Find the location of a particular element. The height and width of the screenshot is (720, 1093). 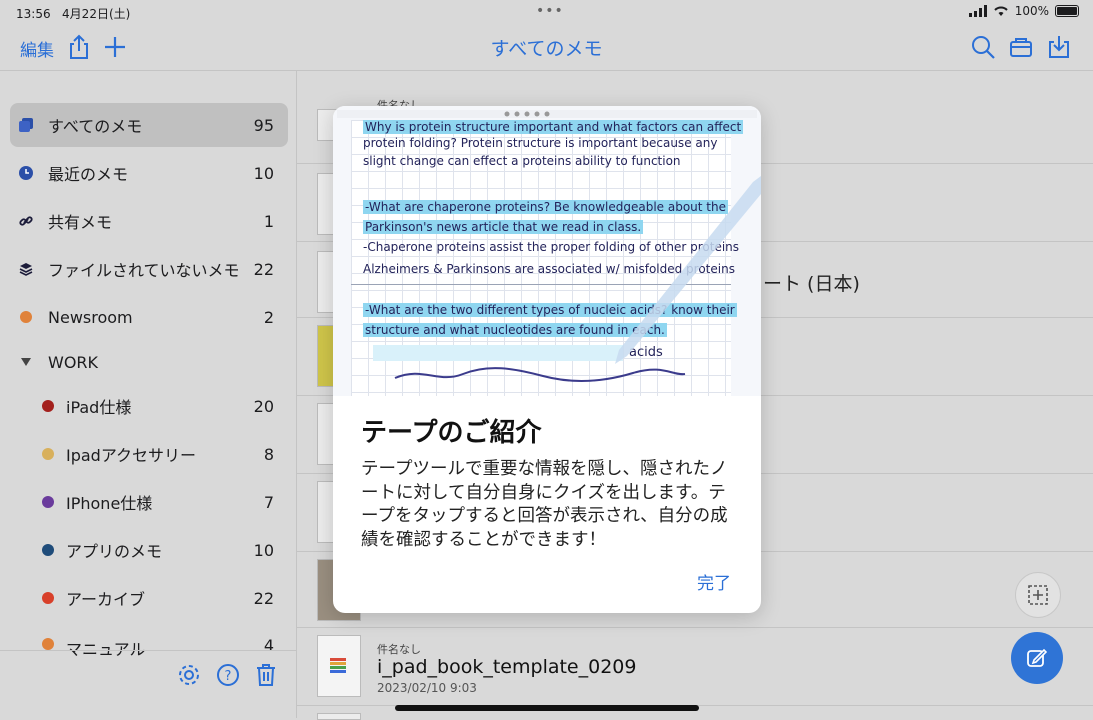

search-icon is located at coordinates (983, 47).